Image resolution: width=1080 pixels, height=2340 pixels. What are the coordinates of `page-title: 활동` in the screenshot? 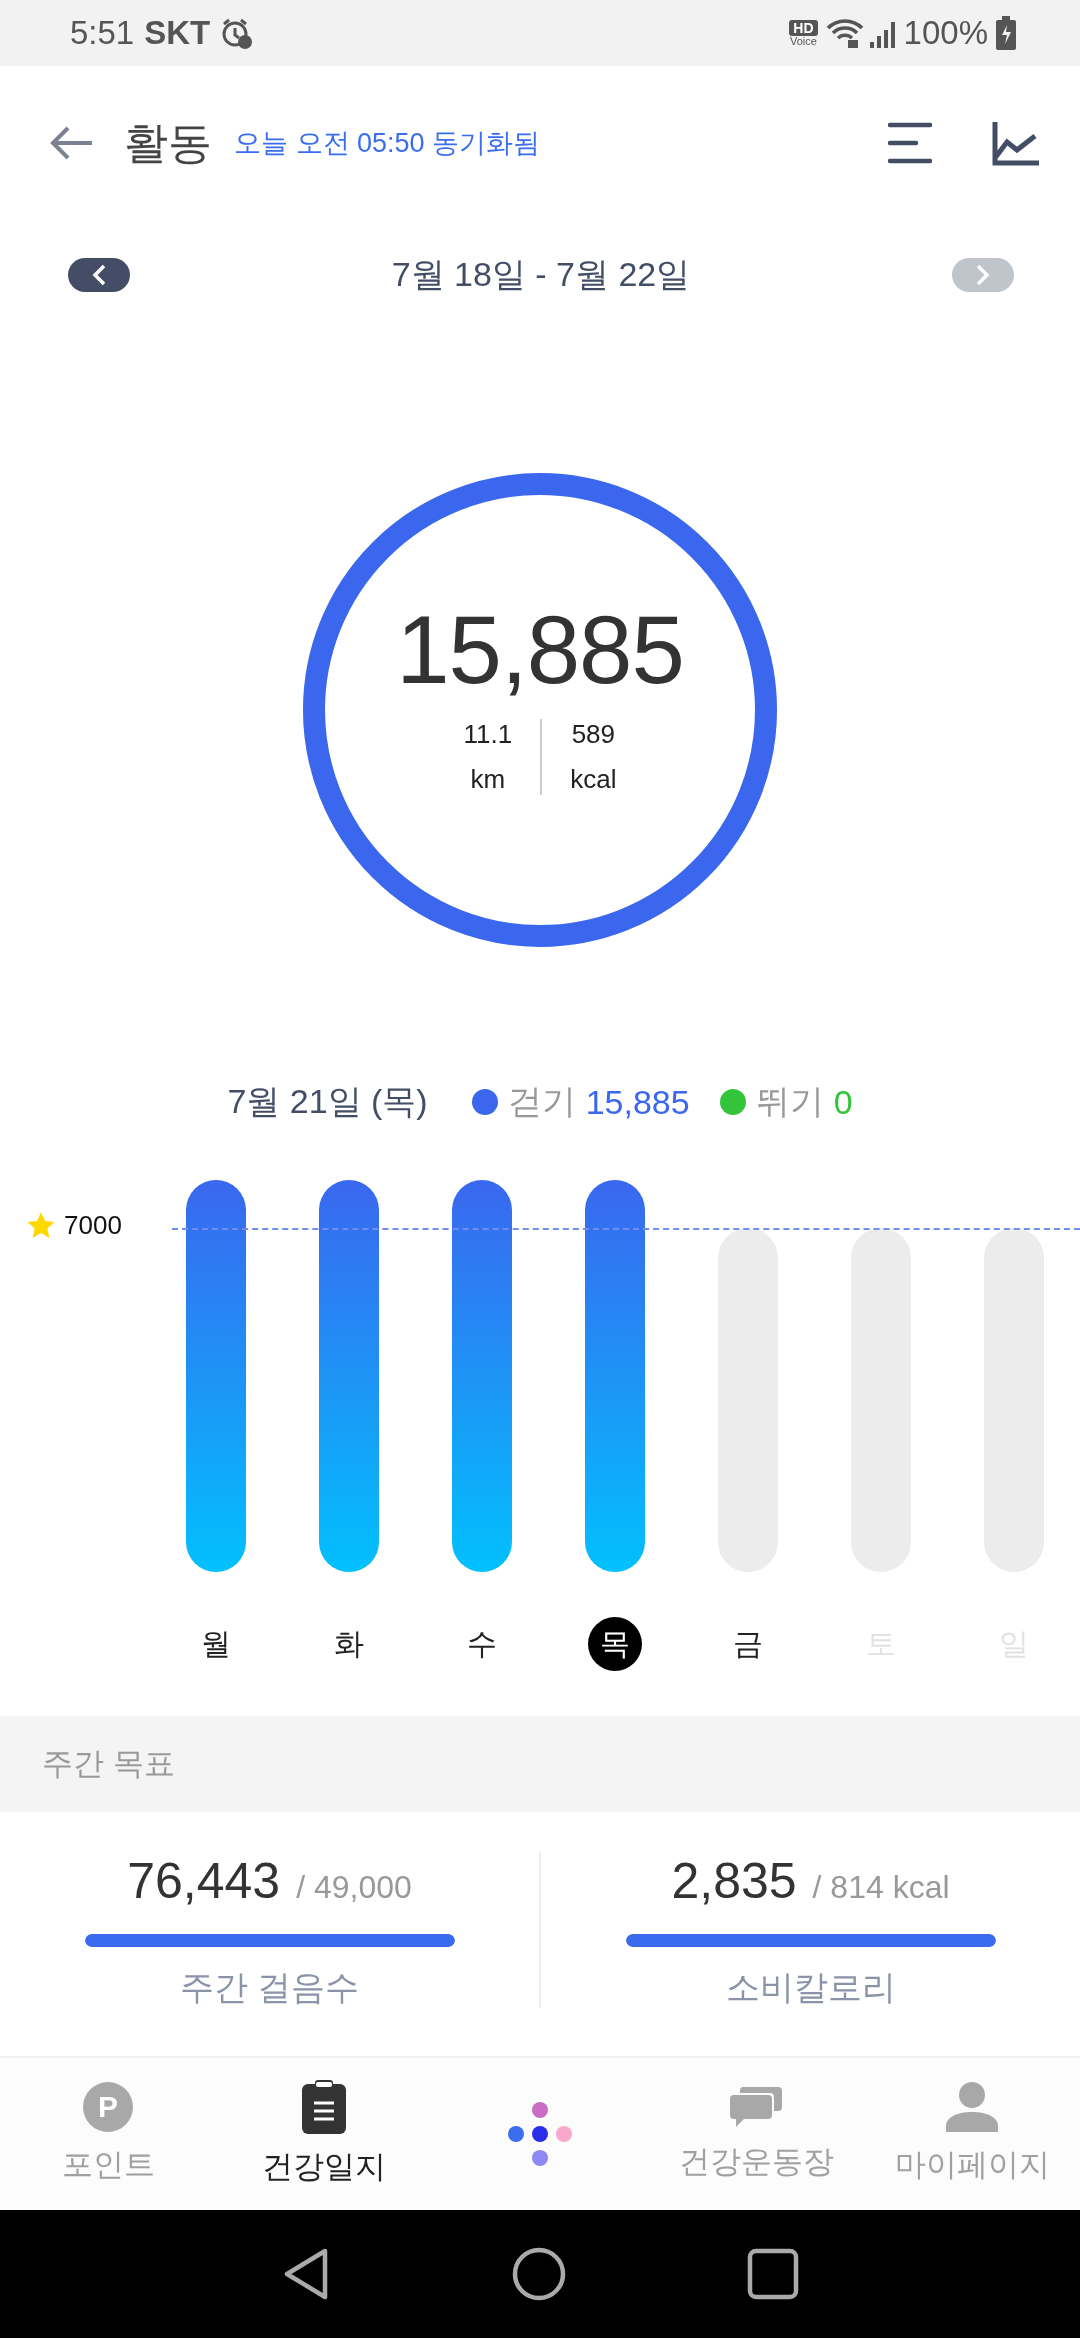 It's located at (168, 142).